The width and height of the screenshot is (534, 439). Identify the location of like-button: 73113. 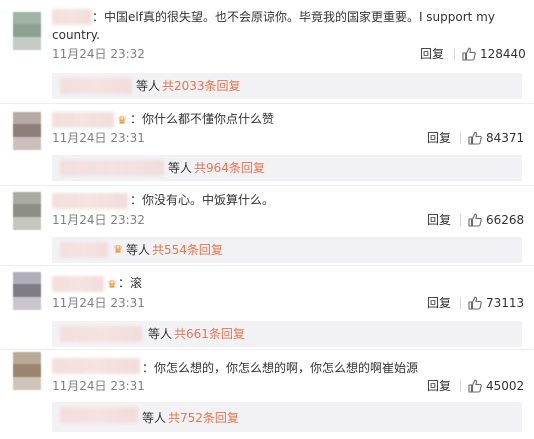
(500, 303).